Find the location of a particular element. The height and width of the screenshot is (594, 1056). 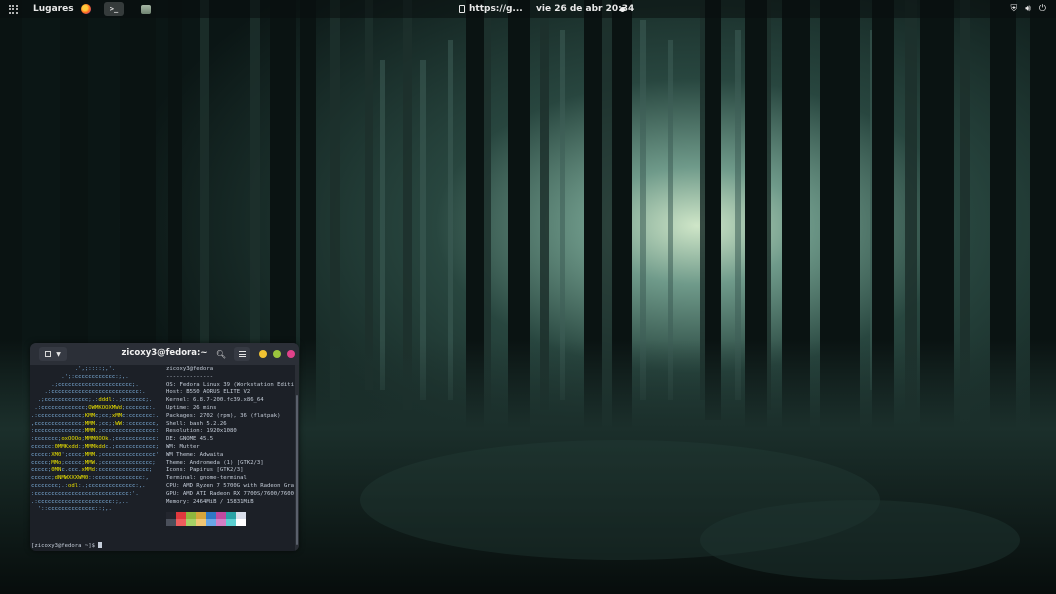

info-line: -------------- is located at coordinates (190, 376).